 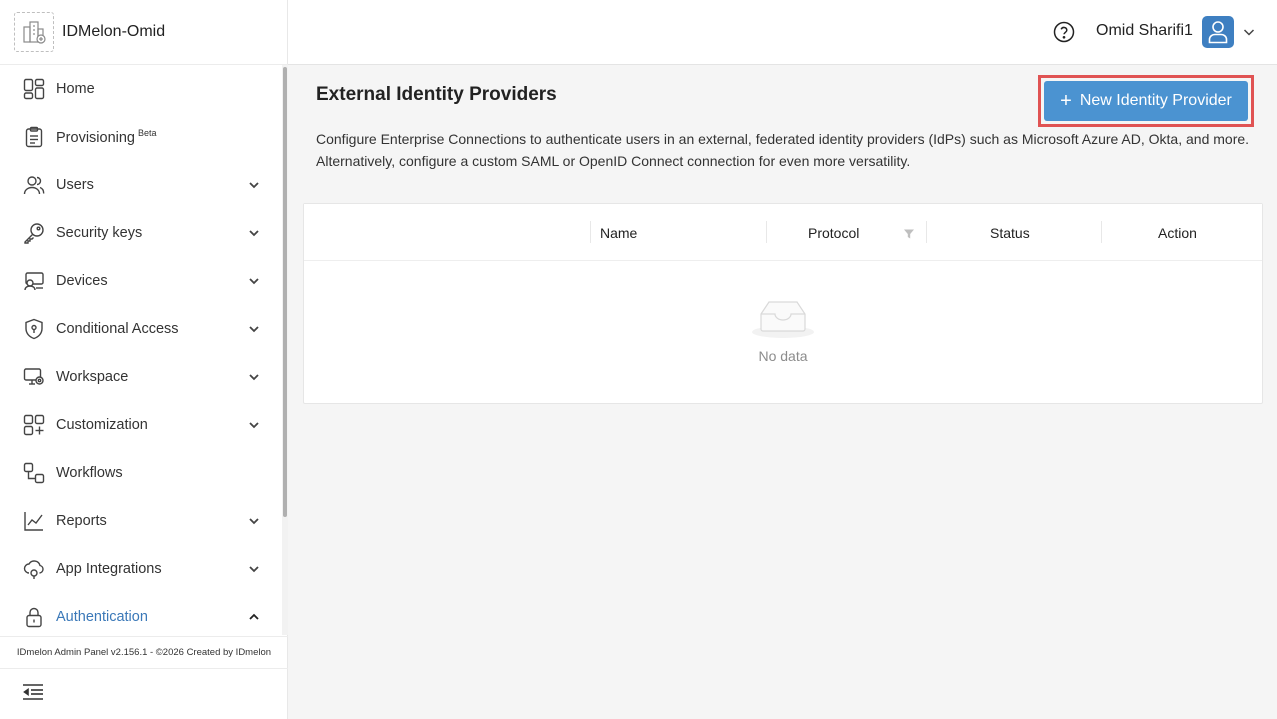 What do you see at coordinates (34, 425) in the screenshot?
I see `customization-icon` at bounding box center [34, 425].